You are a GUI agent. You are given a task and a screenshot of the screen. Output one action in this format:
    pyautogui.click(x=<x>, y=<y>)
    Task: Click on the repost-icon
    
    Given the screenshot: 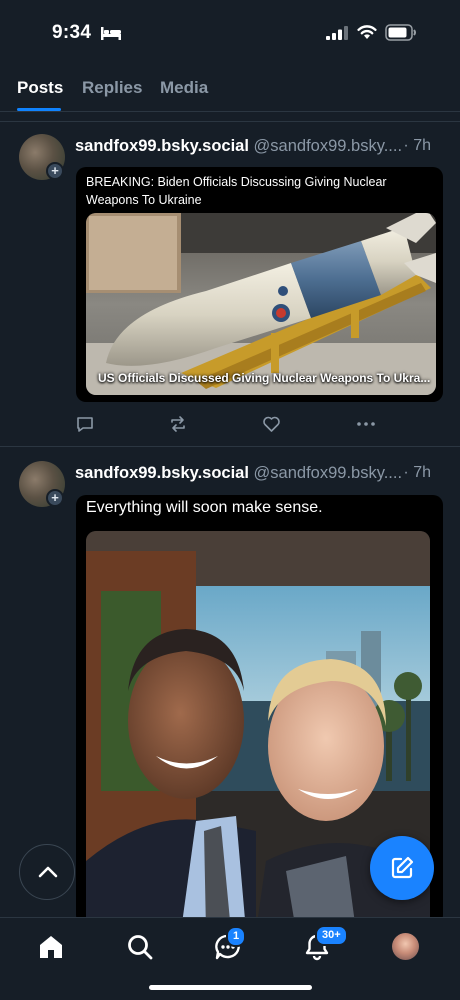 What is the action you would take?
    pyautogui.click(x=178, y=424)
    